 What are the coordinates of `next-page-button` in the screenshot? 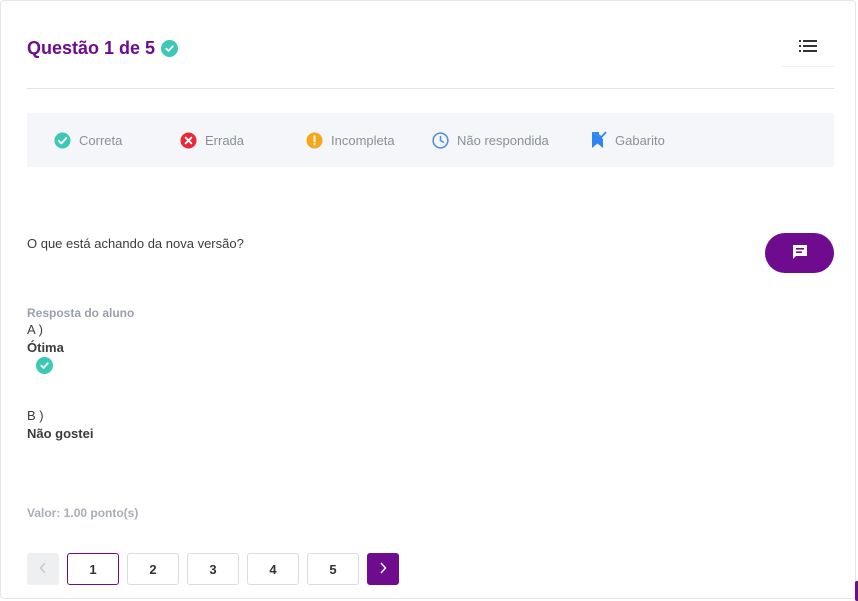 It's located at (383, 569).